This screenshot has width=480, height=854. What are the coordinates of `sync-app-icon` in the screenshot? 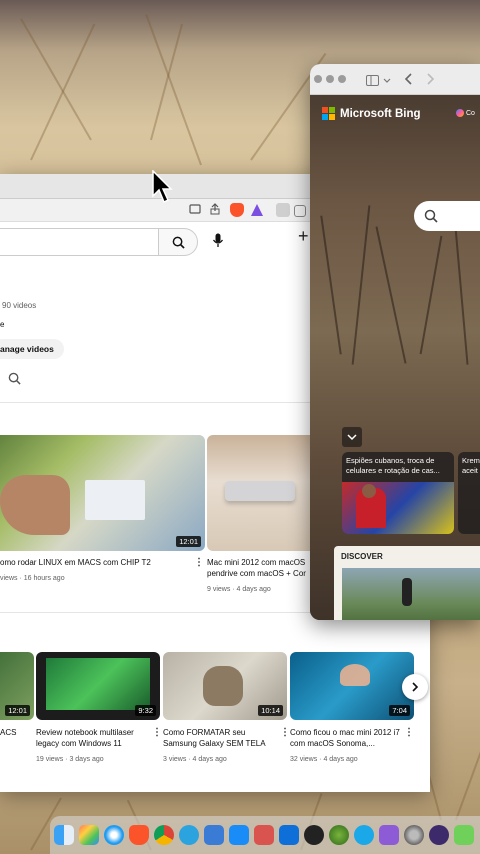 It's located at (364, 835).